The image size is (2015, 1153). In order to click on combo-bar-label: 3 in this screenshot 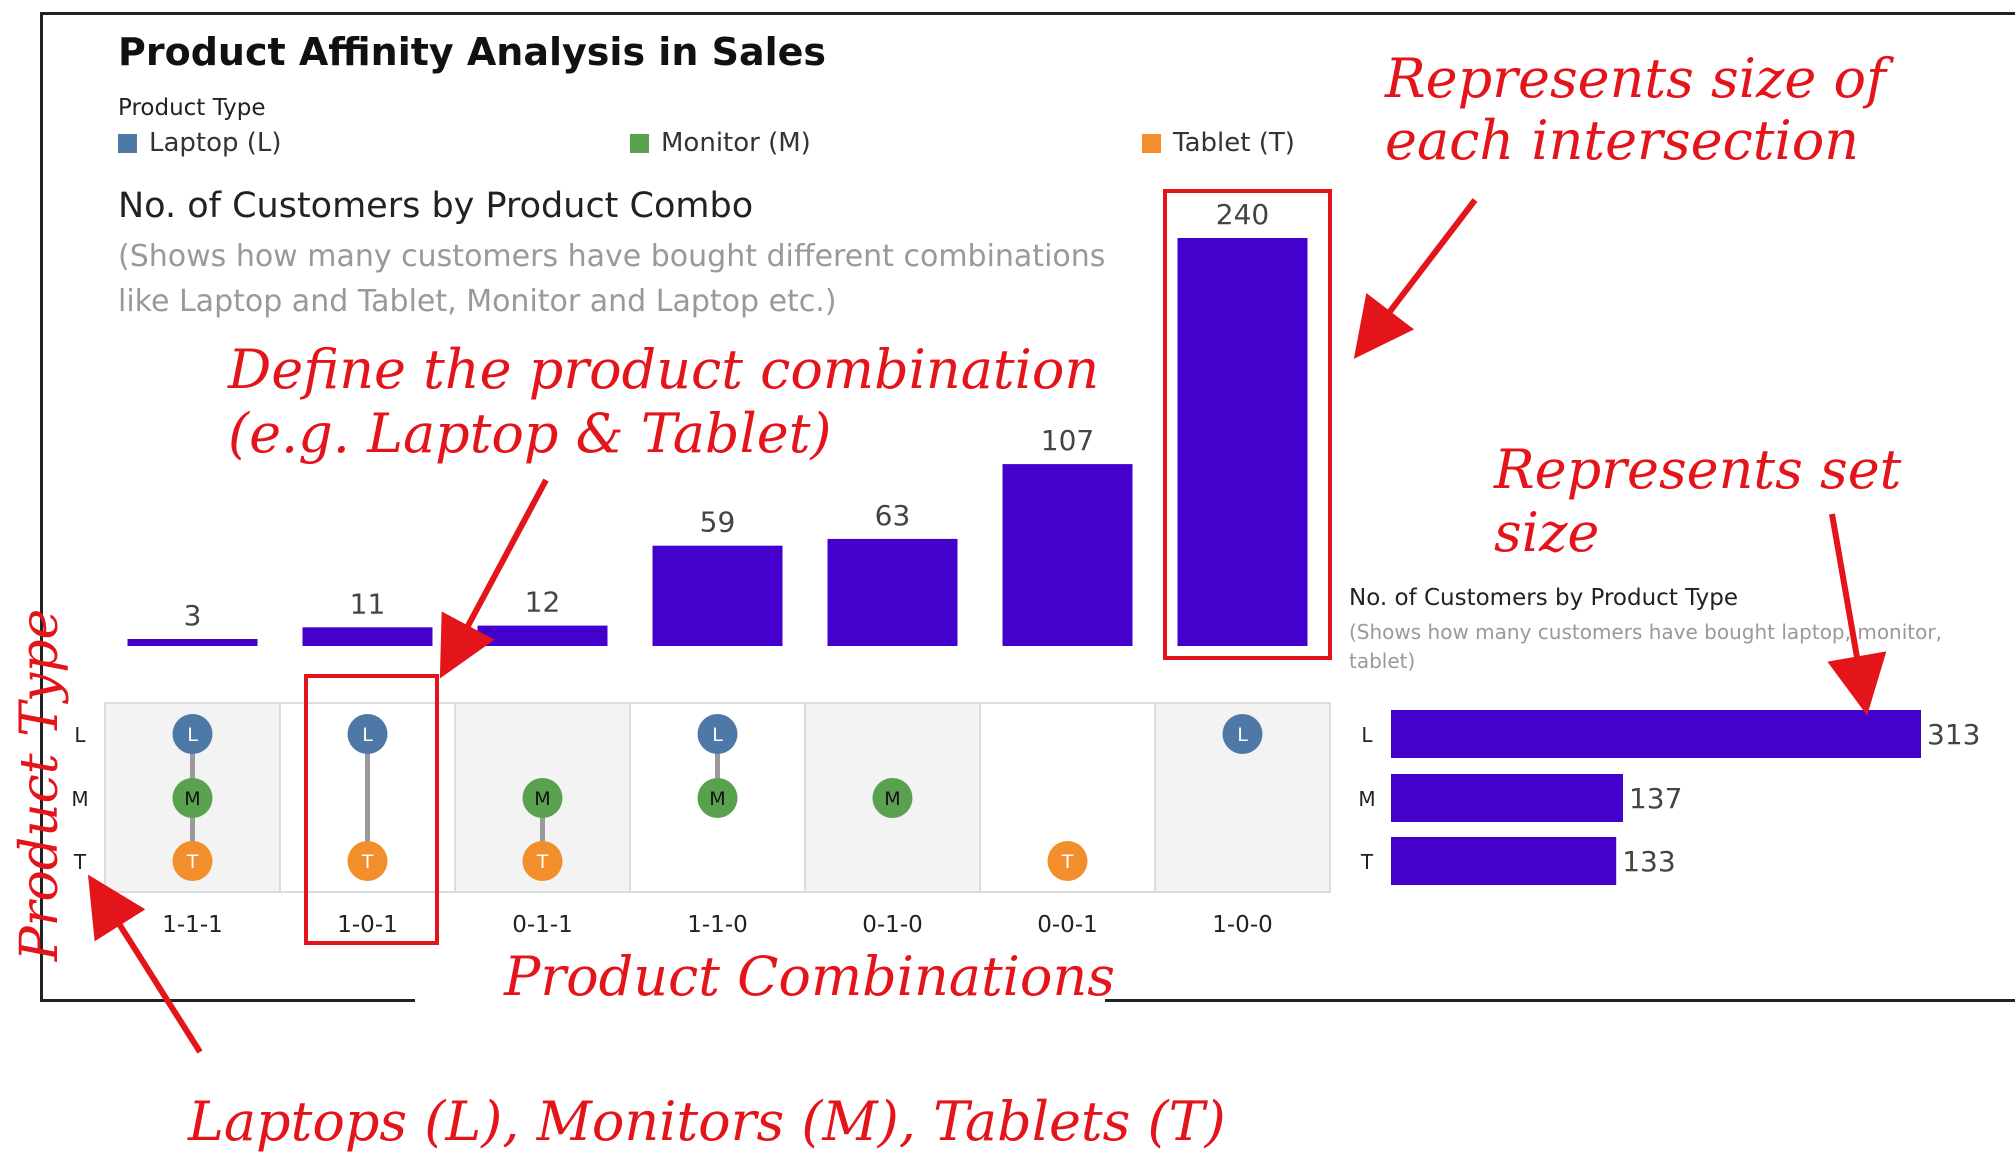, I will do `click(193, 615)`.